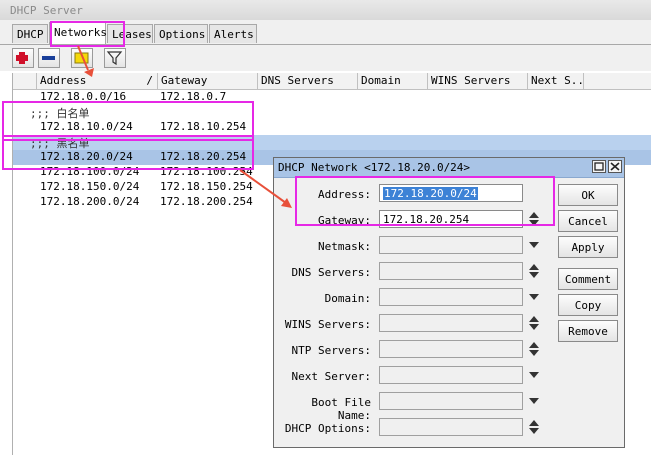  Describe the element at coordinates (184, 126) in the screenshot. I see `annotation-arrows` at that location.